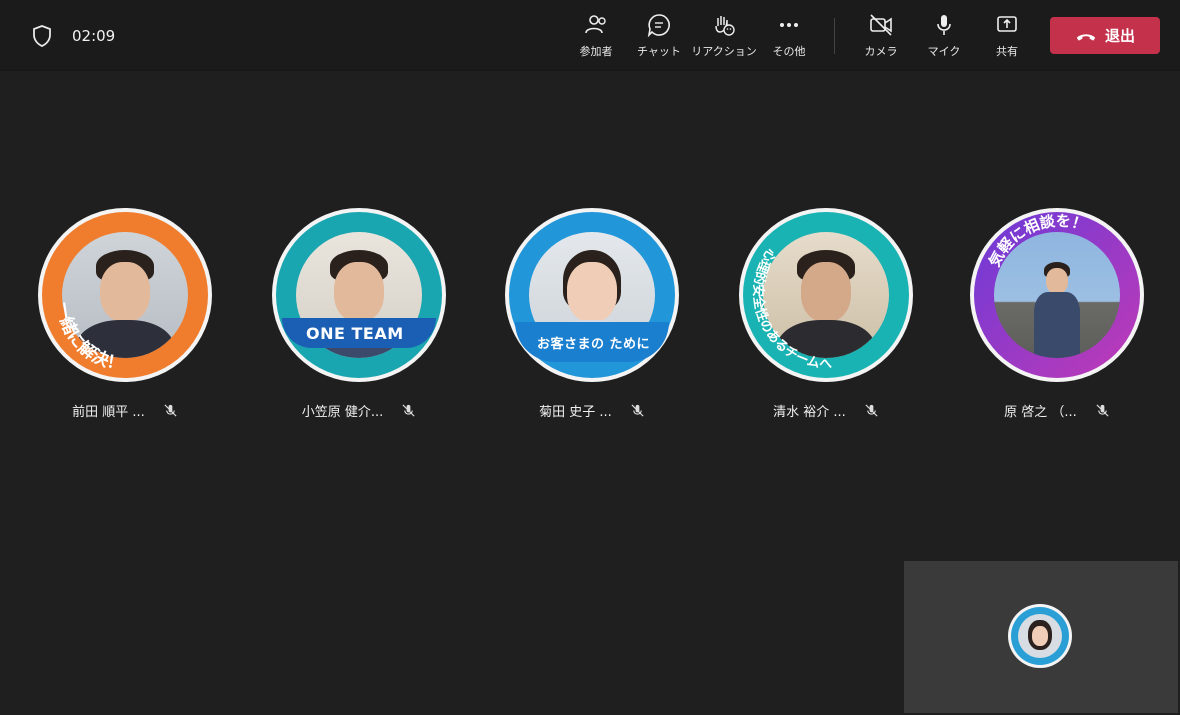  Describe the element at coordinates (789, 25) in the screenshot. I see `more-icon` at that location.